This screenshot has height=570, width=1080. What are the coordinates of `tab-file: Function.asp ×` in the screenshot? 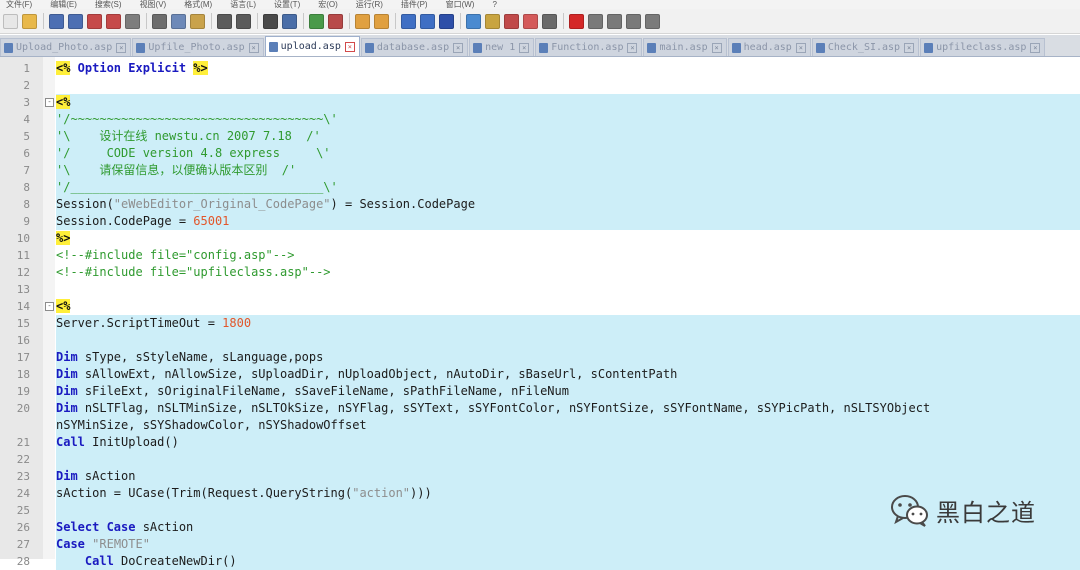 It's located at (589, 47).